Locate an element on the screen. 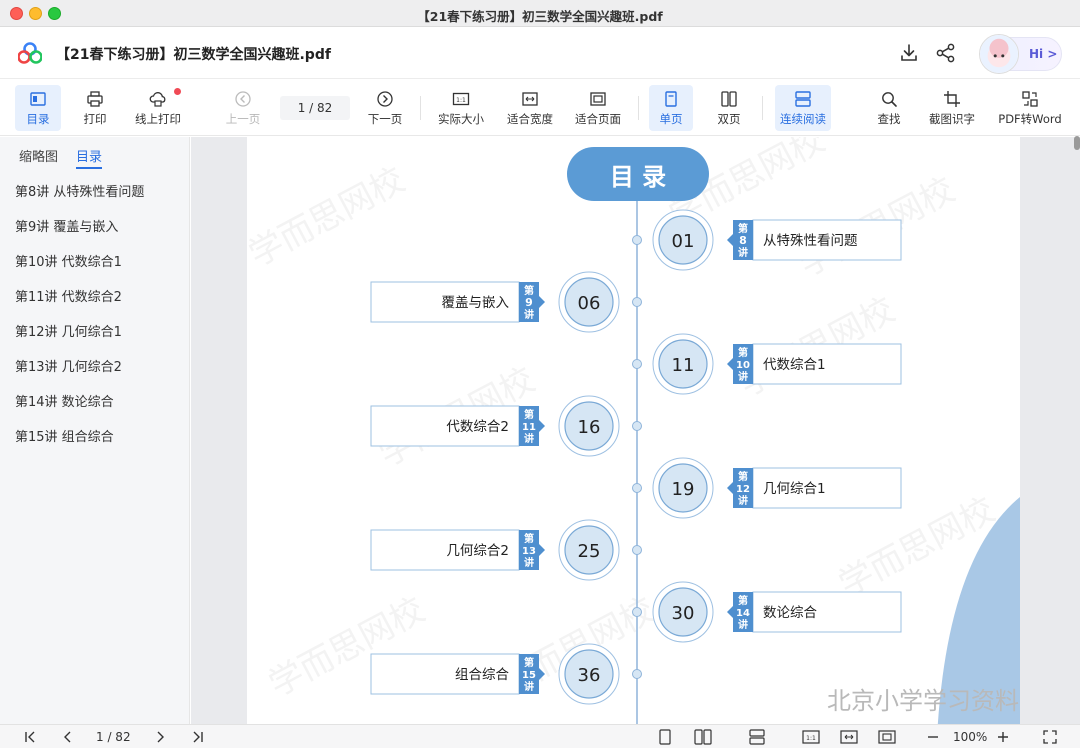 Image resolution: width=1080 pixels, height=748 pixels. zoom-in-icon is located at coordinates (1003, 737).